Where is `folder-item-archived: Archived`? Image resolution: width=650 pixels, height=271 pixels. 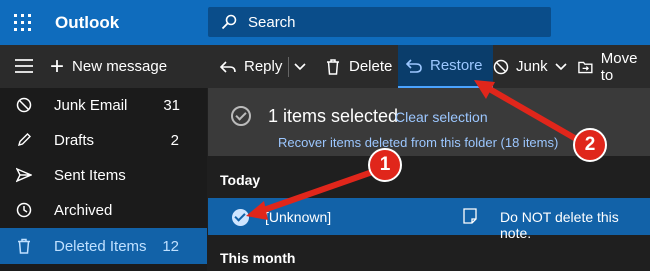
folder-item-archived: Archived is located at coordinates (103, 210).